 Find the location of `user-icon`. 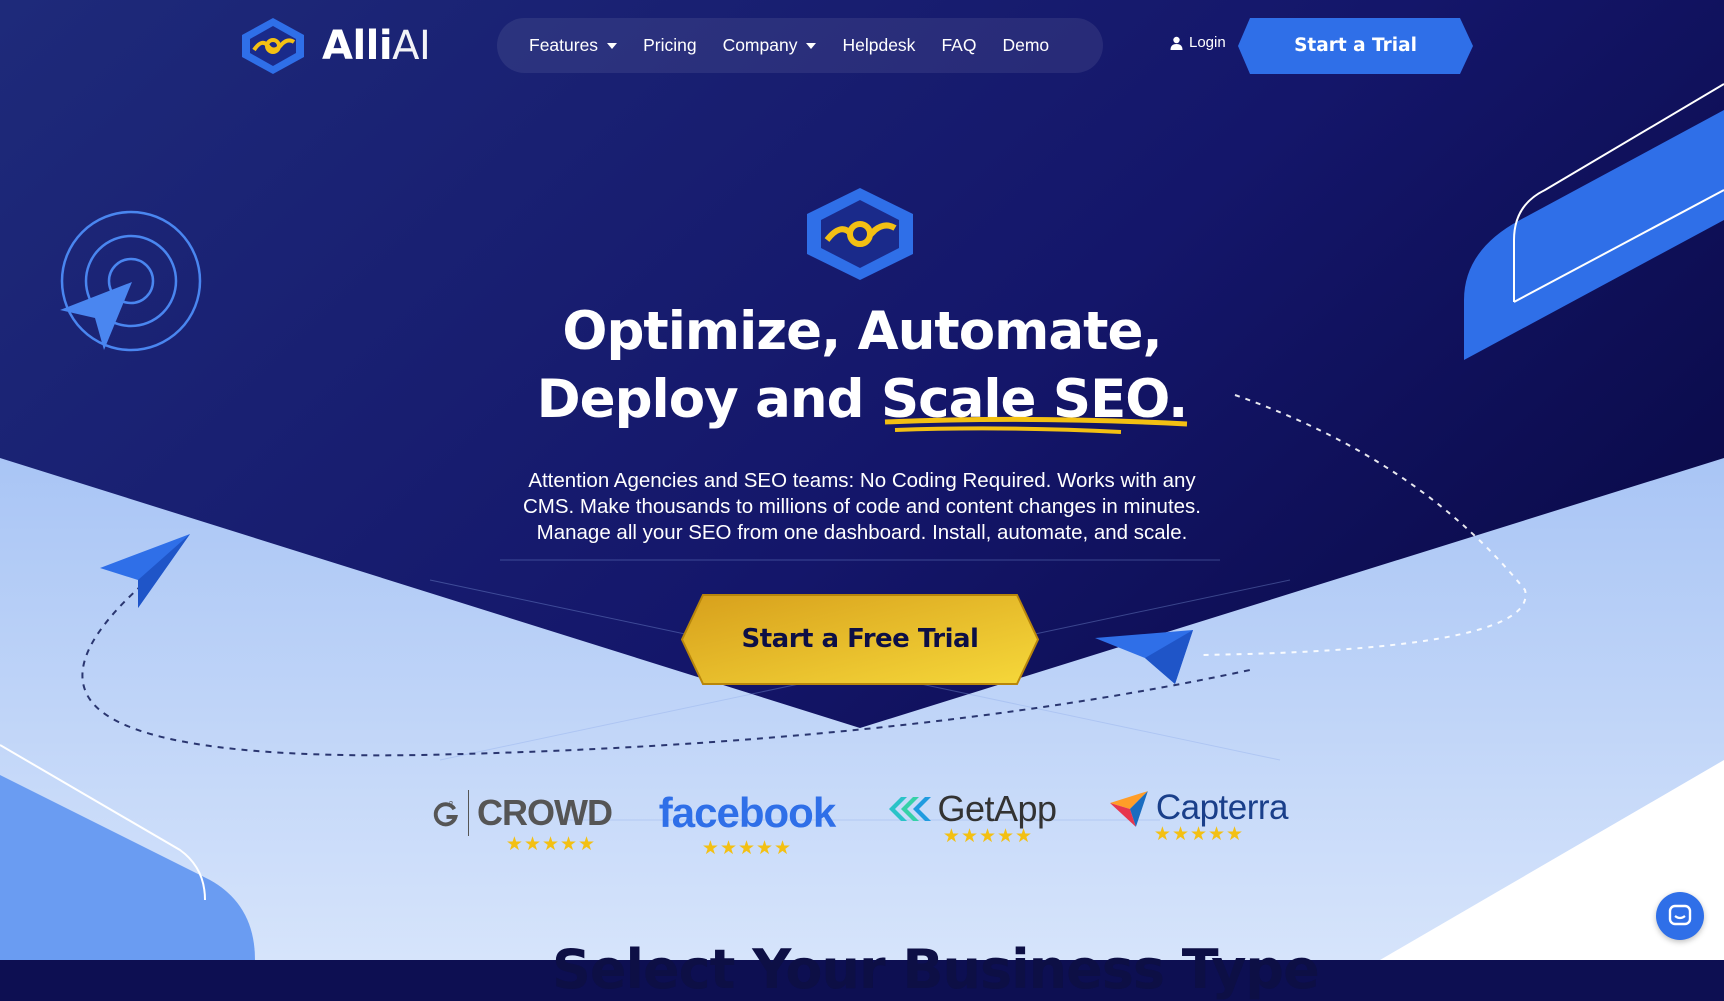

user-icon is located at coordinates (1176, 43).